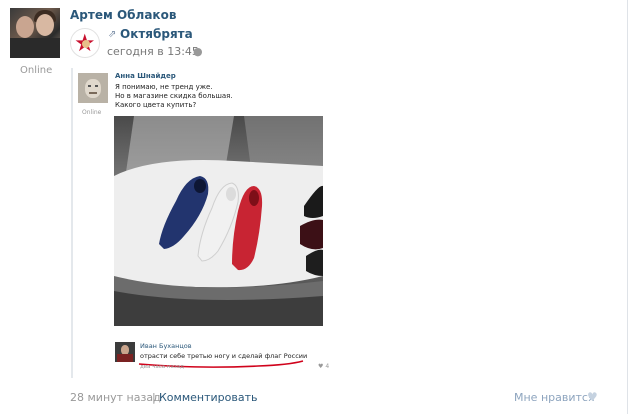 This screenshot has height=414, width=638. What do you see at coordinates (174, 96) in the screenshot?
I see `quoted-message-line: Но в магазине скидка большая.` at bounding box center [174, 96].